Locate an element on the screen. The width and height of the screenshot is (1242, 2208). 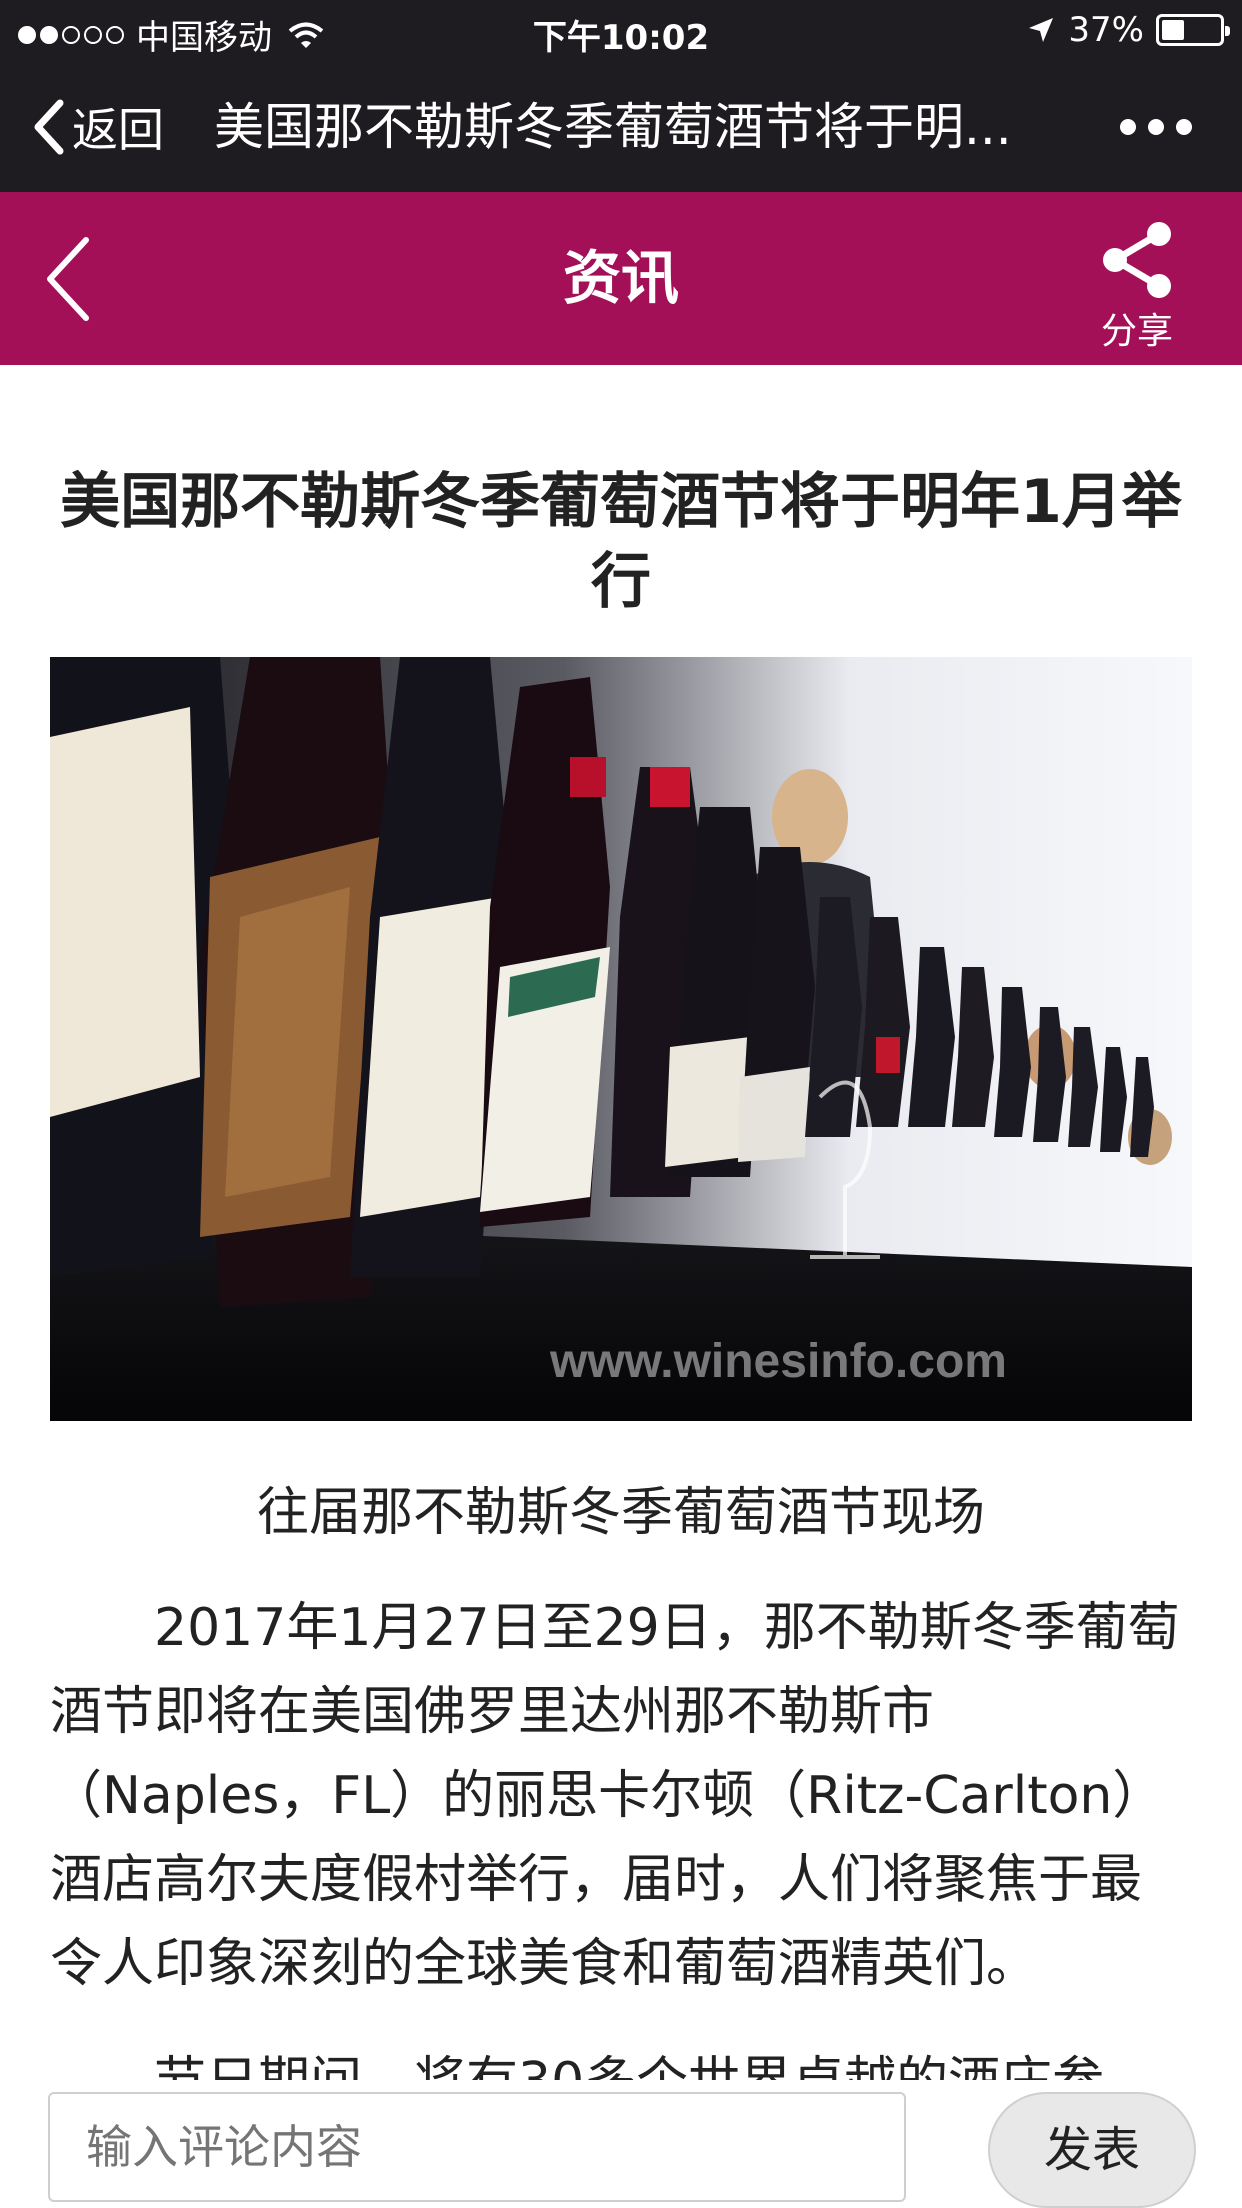
wechat-back-button: 返回 is located at coordinates (97, 127).